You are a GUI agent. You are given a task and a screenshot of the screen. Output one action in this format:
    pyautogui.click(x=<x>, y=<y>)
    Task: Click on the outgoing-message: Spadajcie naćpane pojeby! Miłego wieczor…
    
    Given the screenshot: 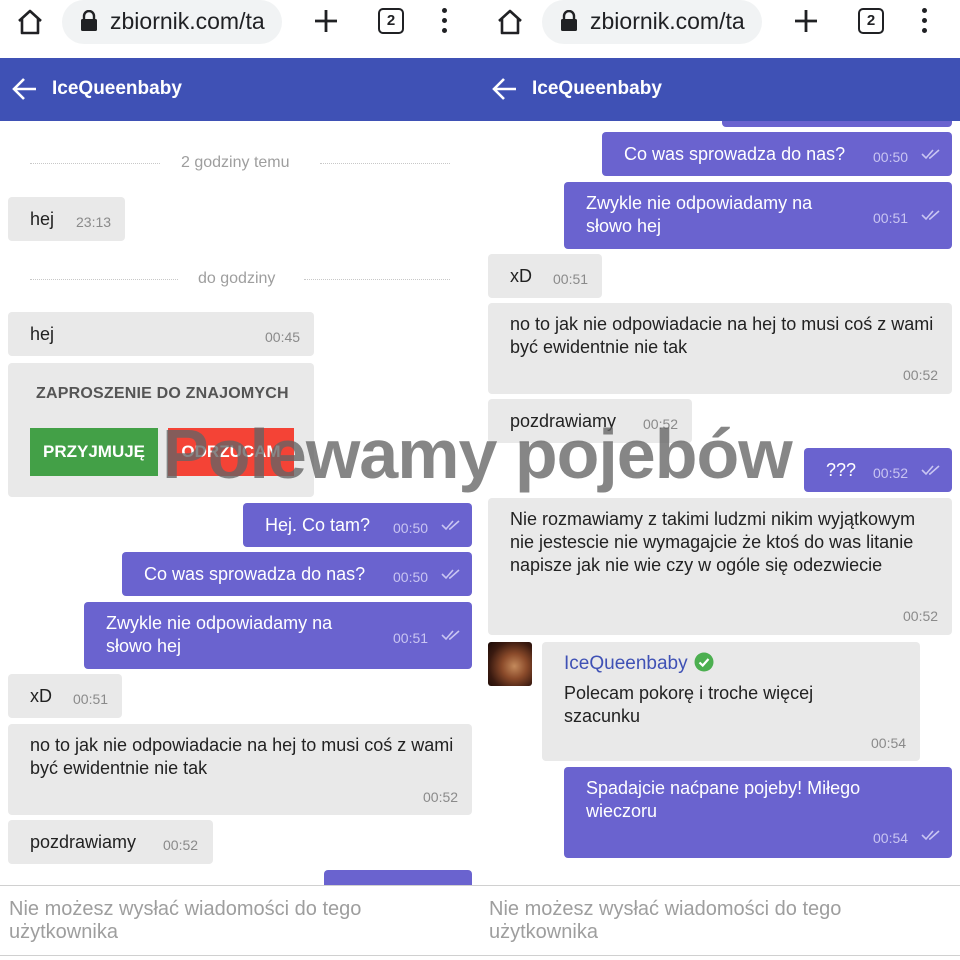 What is the action you would take?
    pyautogui.click(x=758, y=812)
    